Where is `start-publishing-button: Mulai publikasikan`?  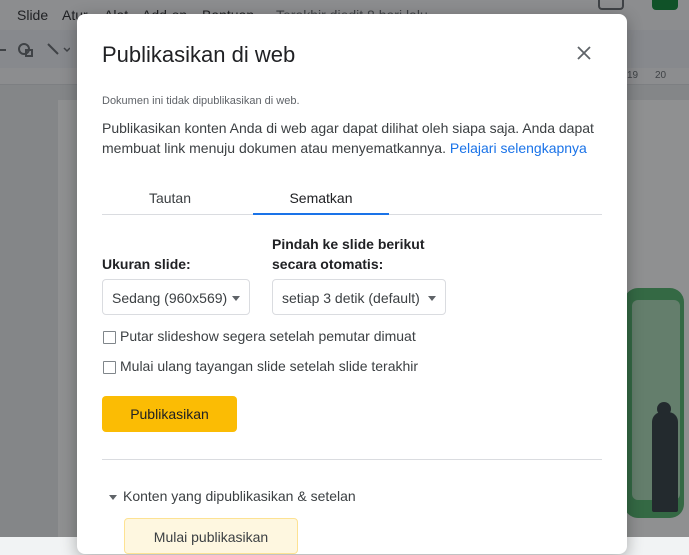 start-publishing-button: Mulai publikasikan is located at coordinates (211, 536).